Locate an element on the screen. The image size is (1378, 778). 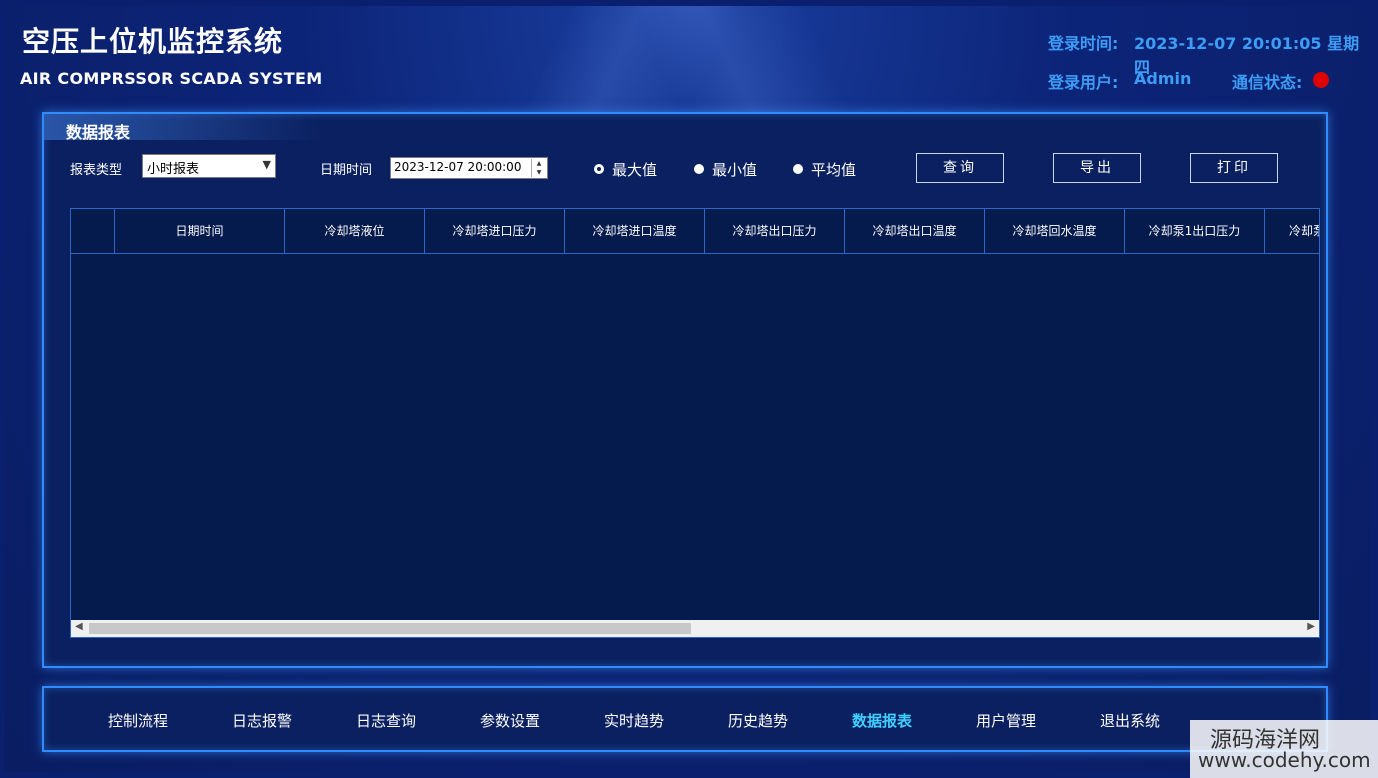
app-title: 空压上位机监控系统 is located at coordinates (153, 41).